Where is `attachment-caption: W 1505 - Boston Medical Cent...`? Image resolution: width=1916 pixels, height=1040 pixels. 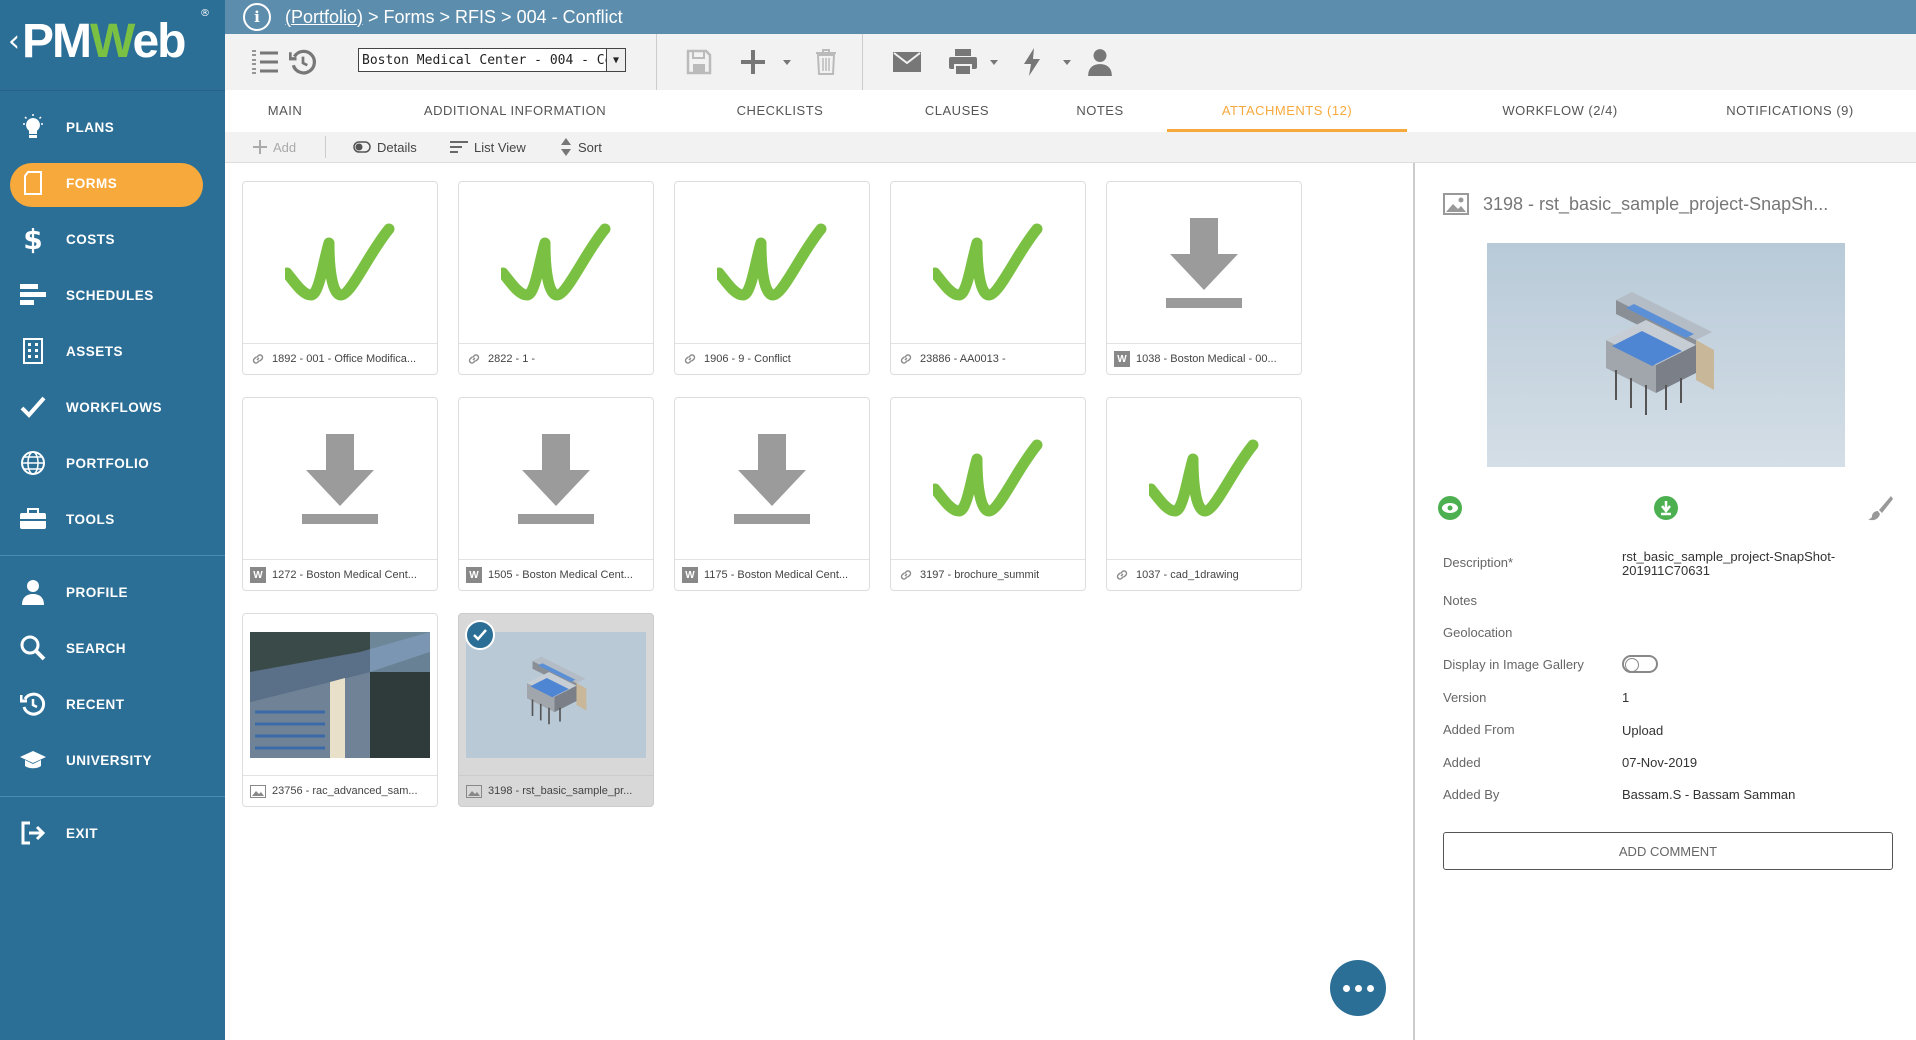 attachment-caption: W 1505 - Boston Medical Cent... is located at coordinates (556, 574).